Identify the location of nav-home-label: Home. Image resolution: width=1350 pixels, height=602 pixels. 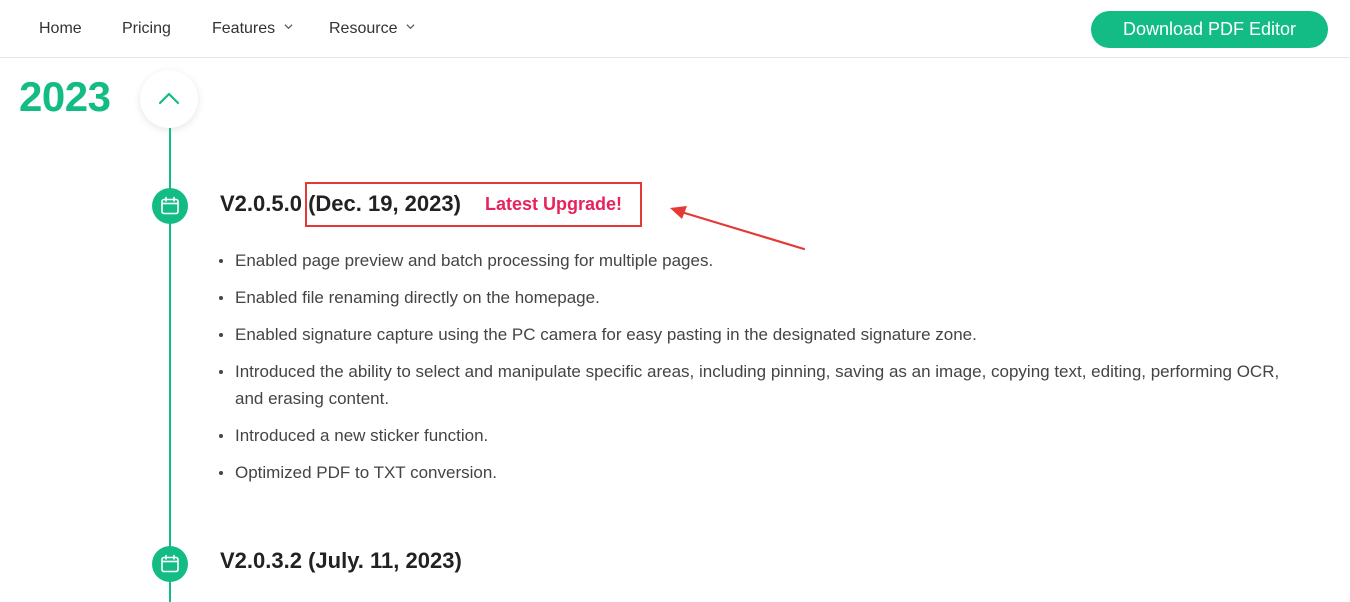
(60, 28).